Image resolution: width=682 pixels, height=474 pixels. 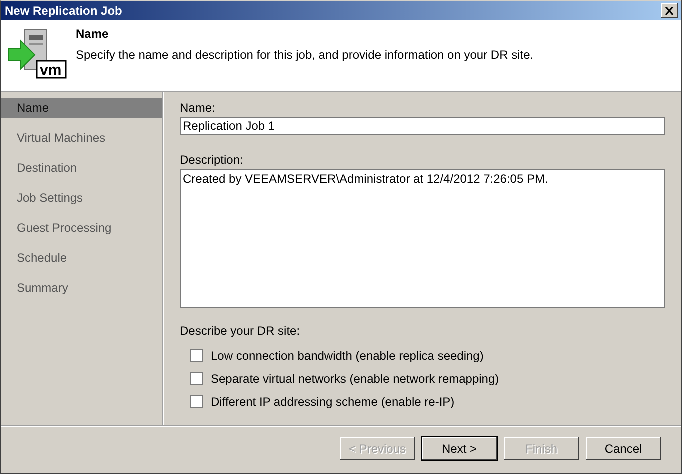 What do you see at coordinates (81, 198) in the screenshot?
I see `step-item: Job Settings` at bounding box center [81, 198].